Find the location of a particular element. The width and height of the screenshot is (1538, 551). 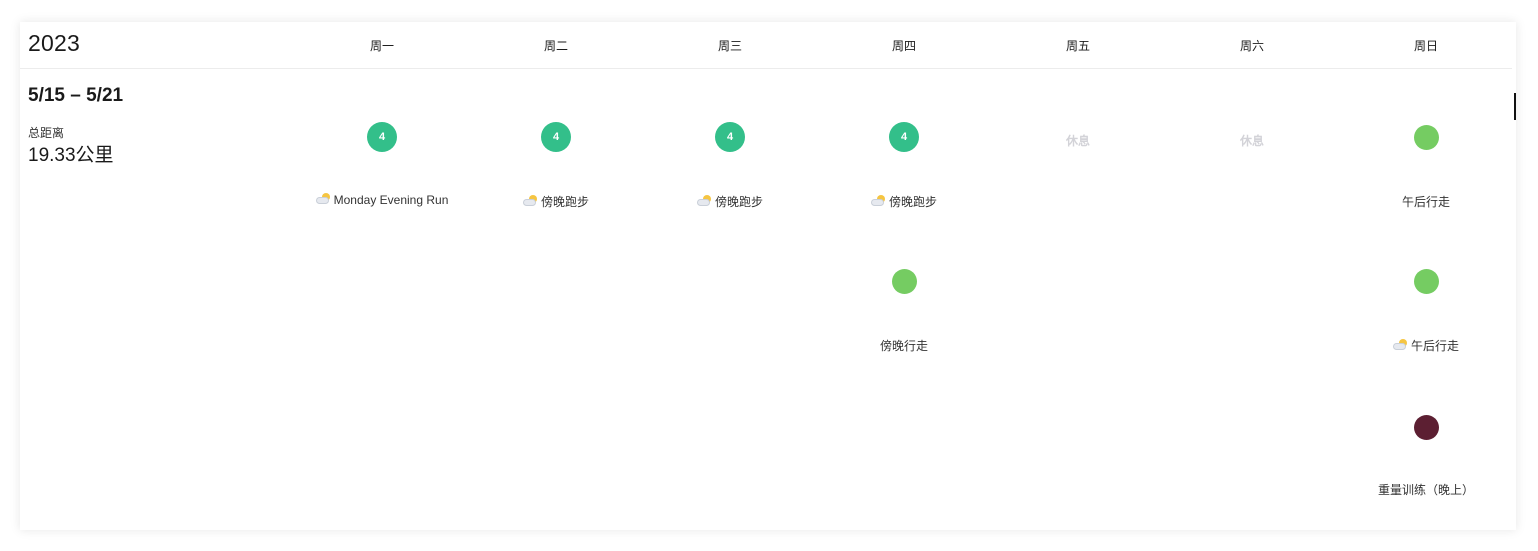

activity-link: 傍晚行走 is located at coordinates (904, 345).